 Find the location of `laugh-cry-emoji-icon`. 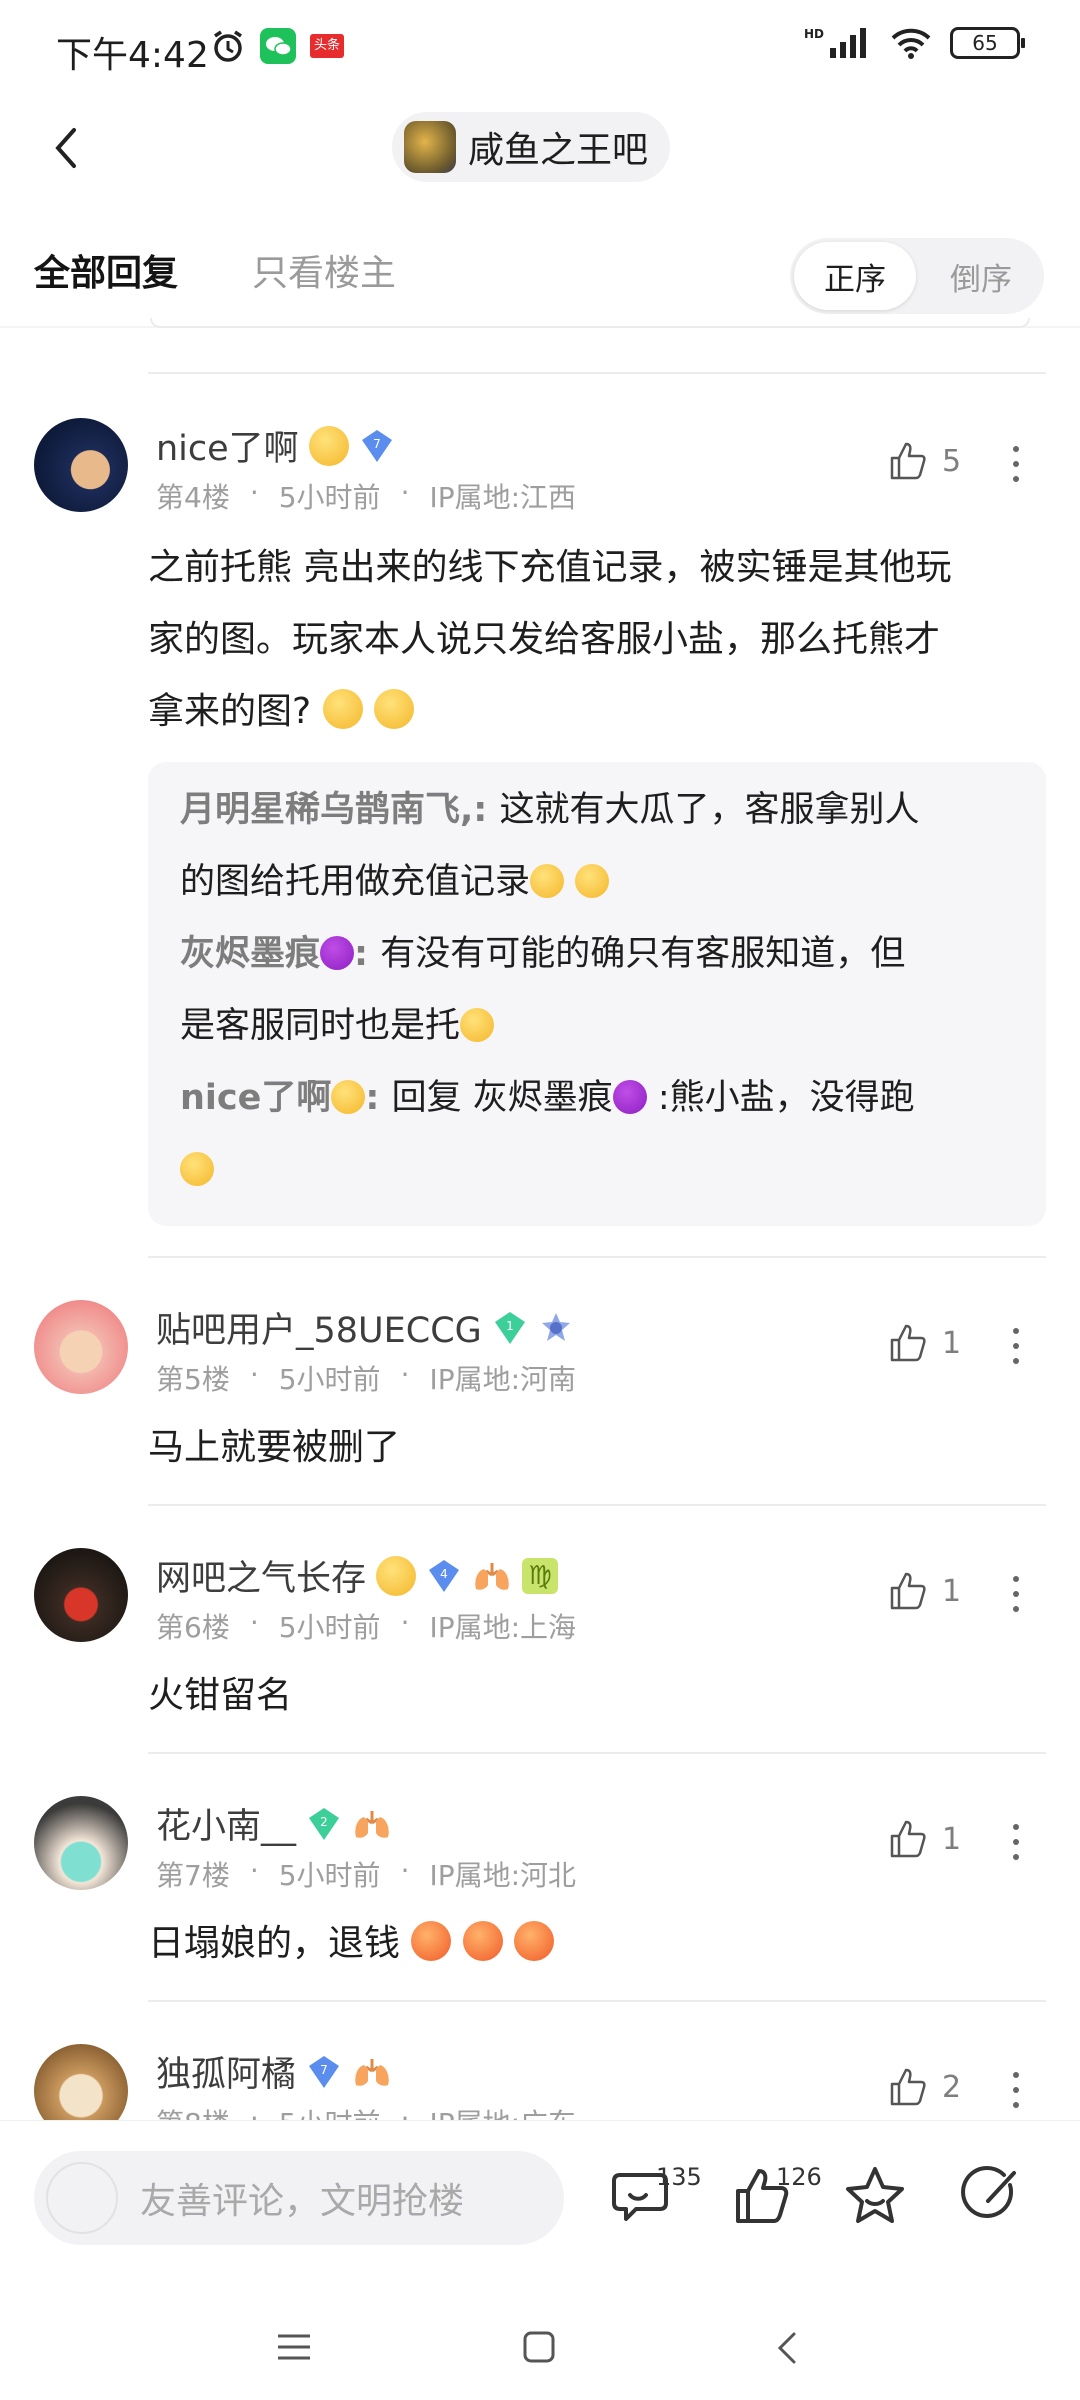

laugh-cry-emoji-icon is located at coordinates (396, 1575).